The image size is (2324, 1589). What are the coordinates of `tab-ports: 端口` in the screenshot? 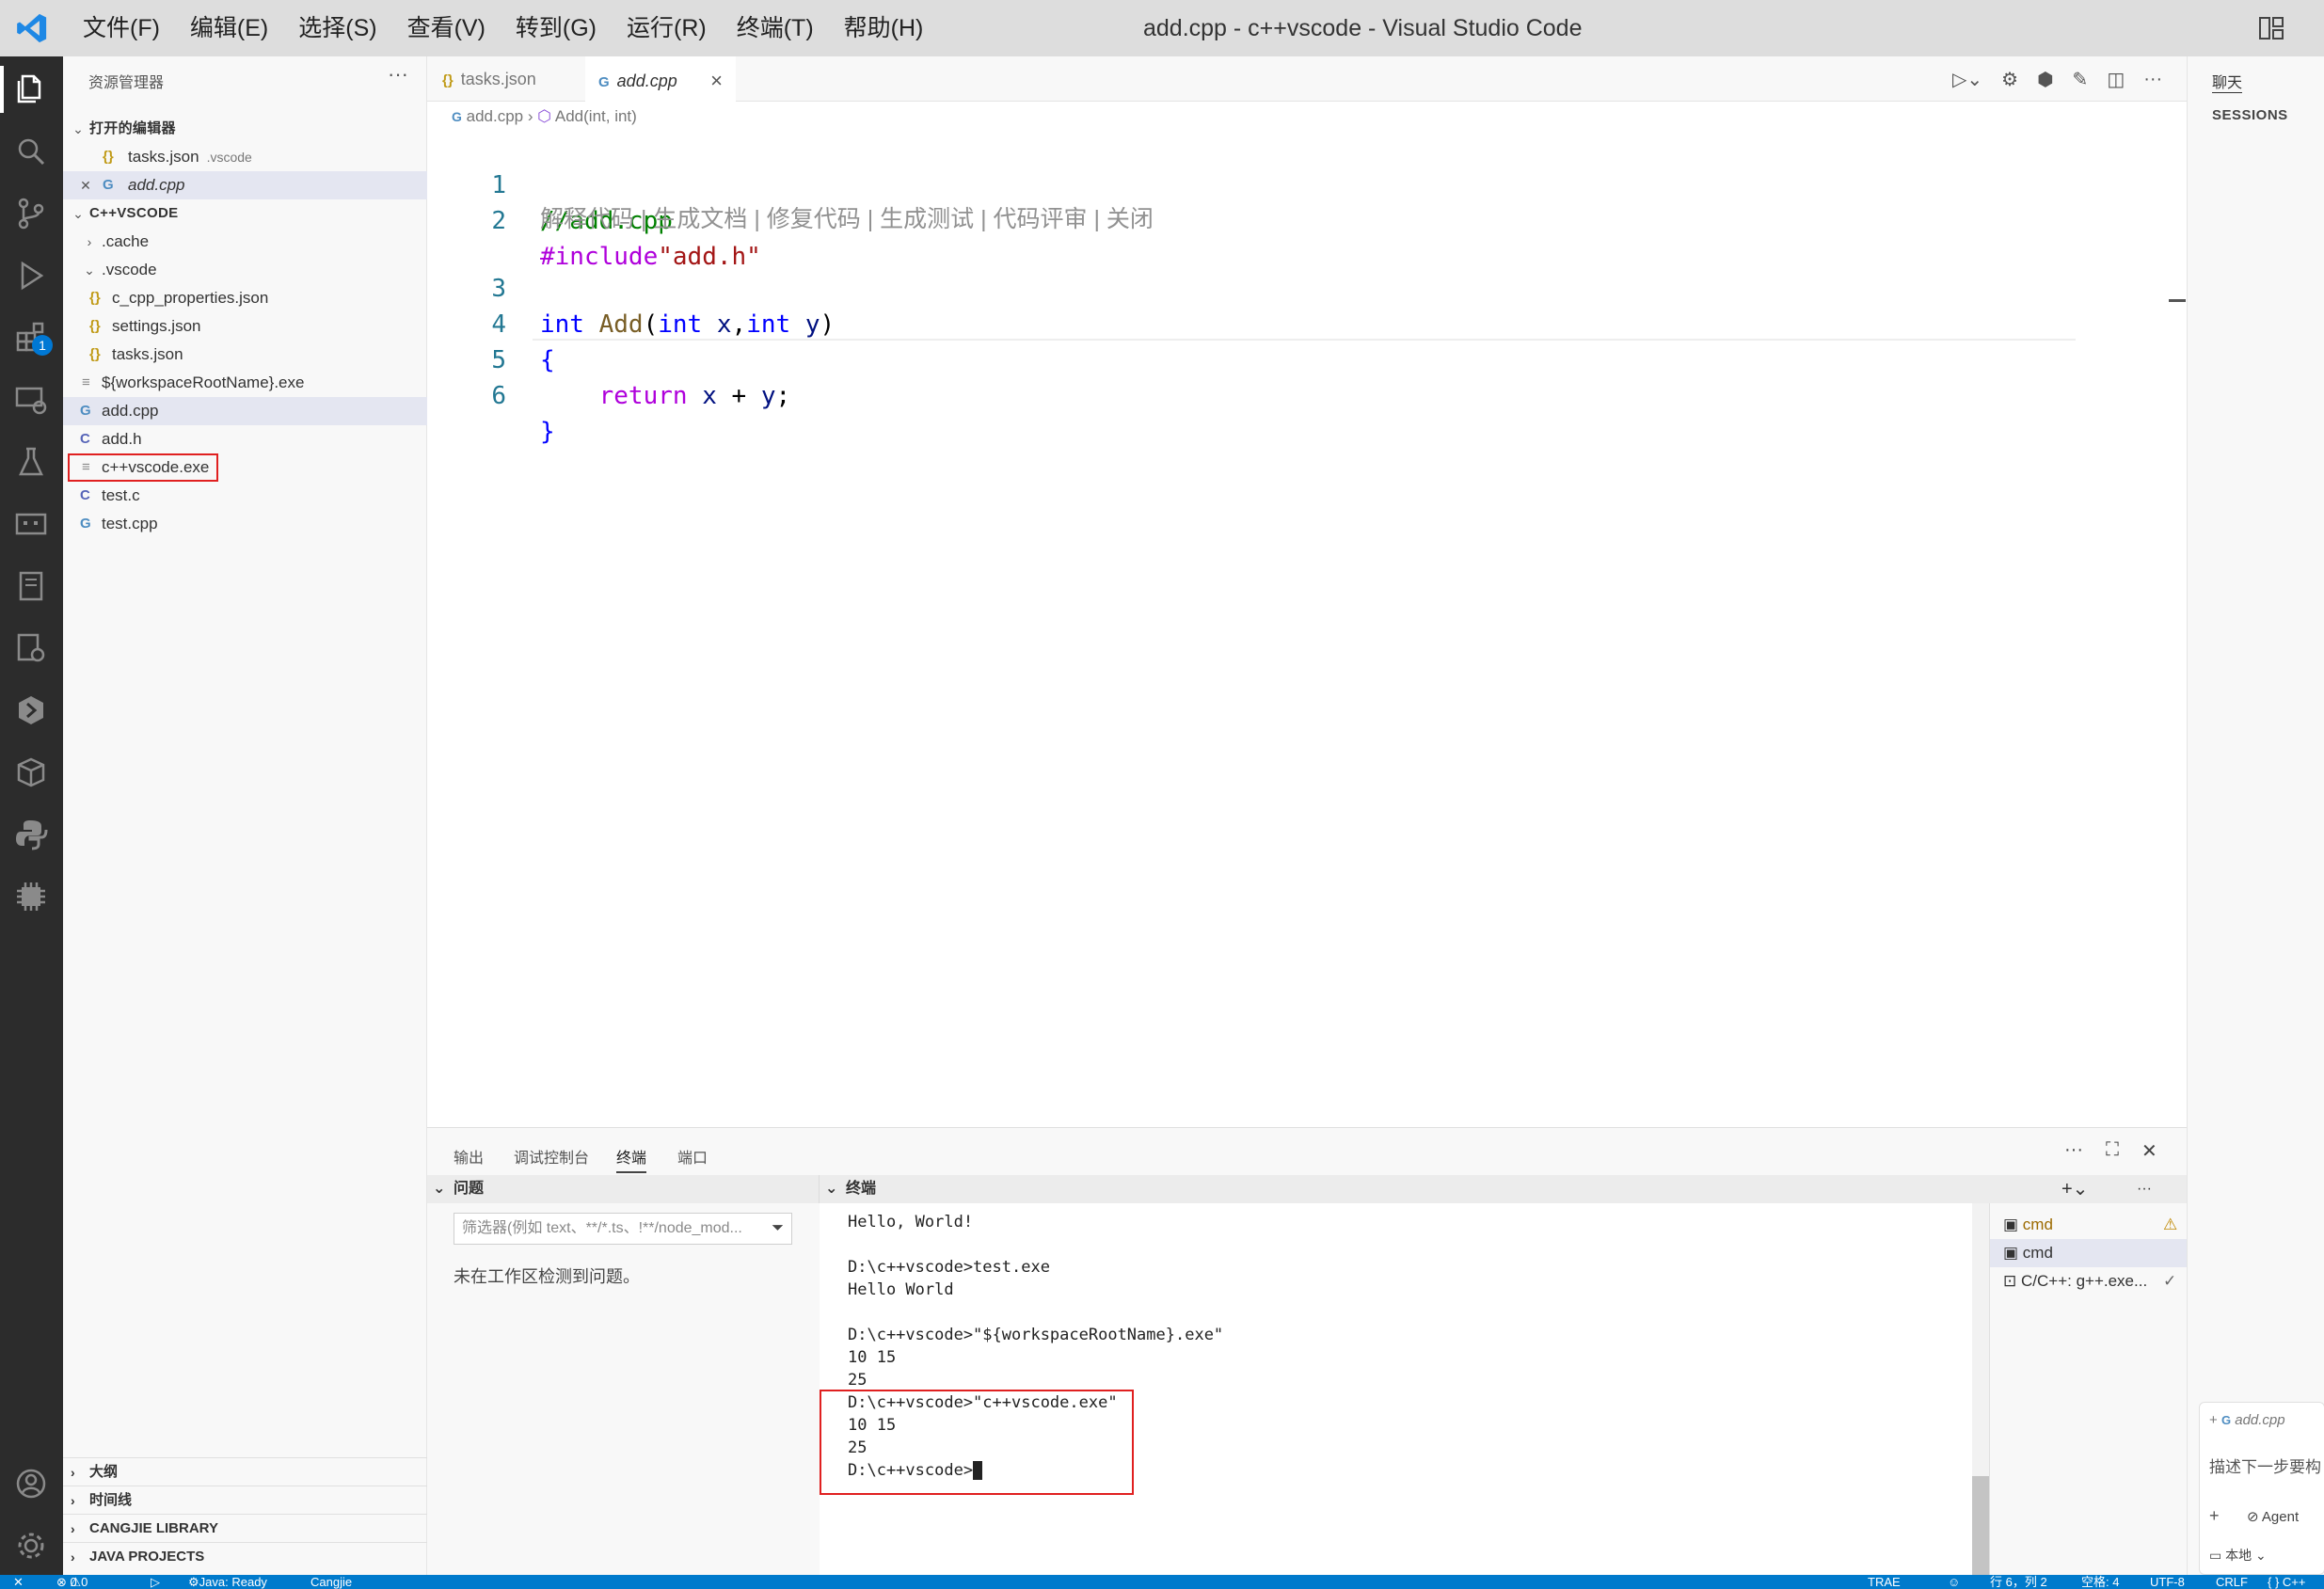 It's located at (692, 1157).